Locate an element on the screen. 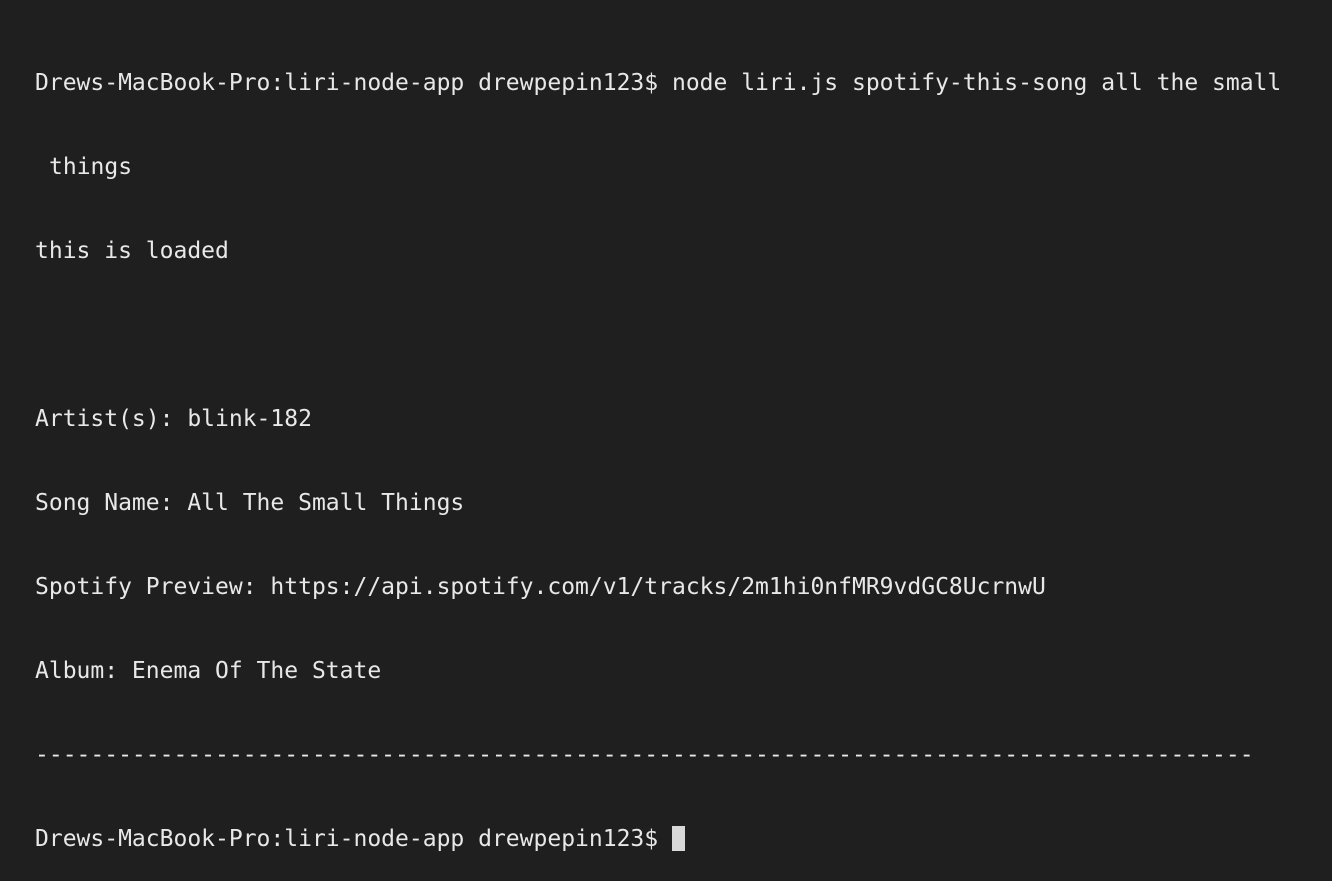 The height and width of the screenshot is (881, 1332). artist-line: Artist(s): blink-182 is located at coordinates (173, 419).